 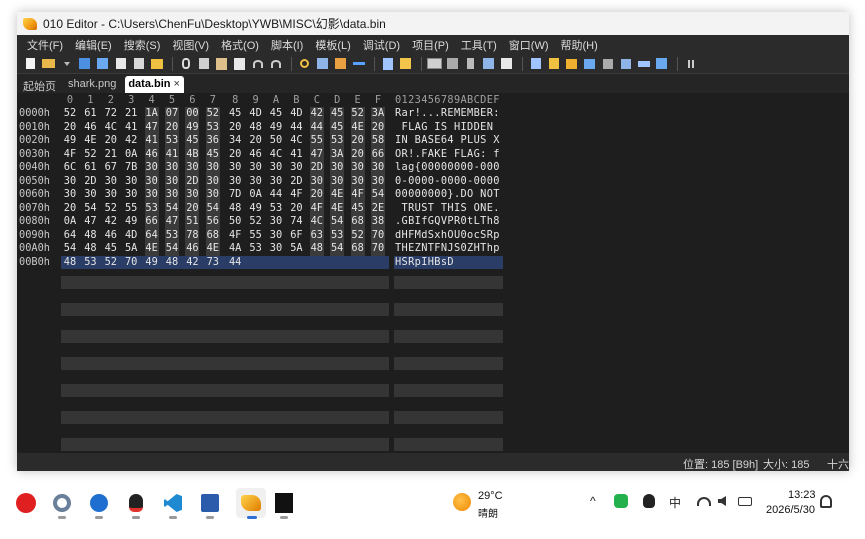 I want to click on dropdown-icon, so click(x=66, y=64).